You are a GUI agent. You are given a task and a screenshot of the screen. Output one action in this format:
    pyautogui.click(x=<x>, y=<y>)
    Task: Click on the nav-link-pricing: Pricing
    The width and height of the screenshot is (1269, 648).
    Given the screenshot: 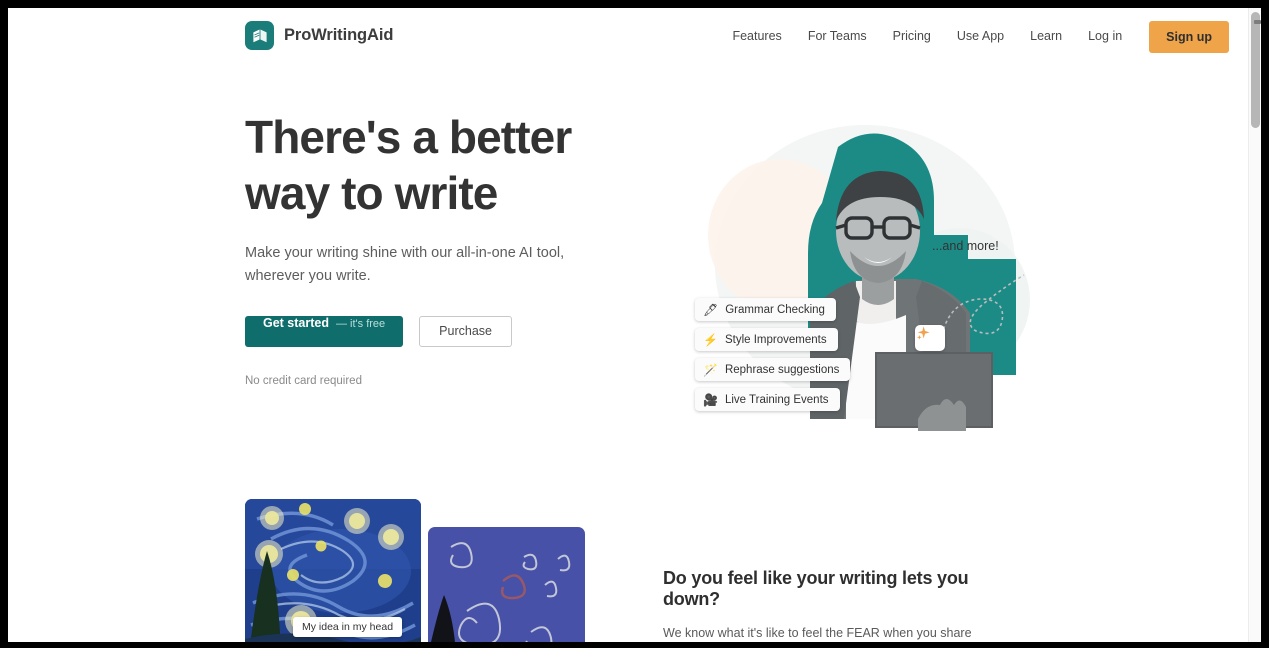 What is the action you would take?
    pyautogui.click(x=912, y=36)
    